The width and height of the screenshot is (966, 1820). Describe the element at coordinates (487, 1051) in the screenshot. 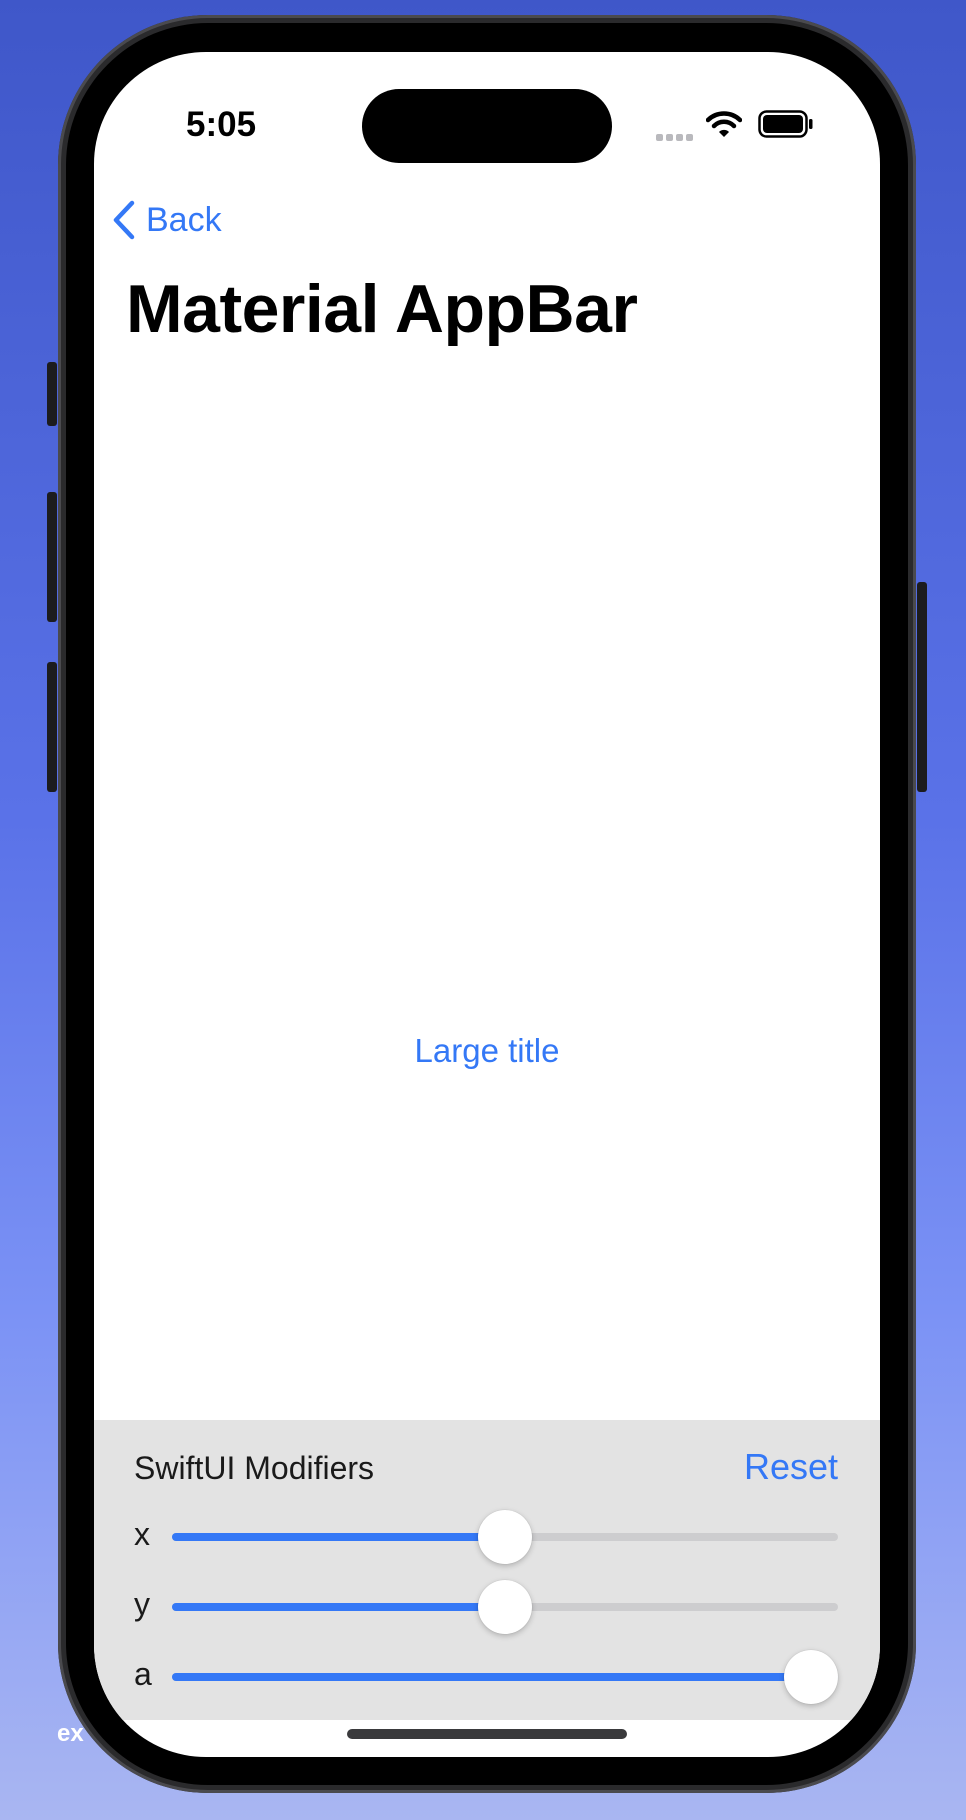

I see `large-title-link: Large title` at that location.